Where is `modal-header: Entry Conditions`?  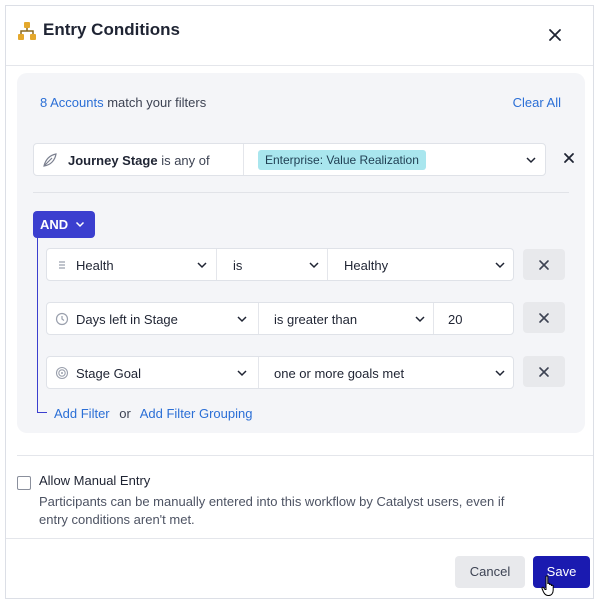 modal-header: Entry Conditions is located at coordinates (299, 36).